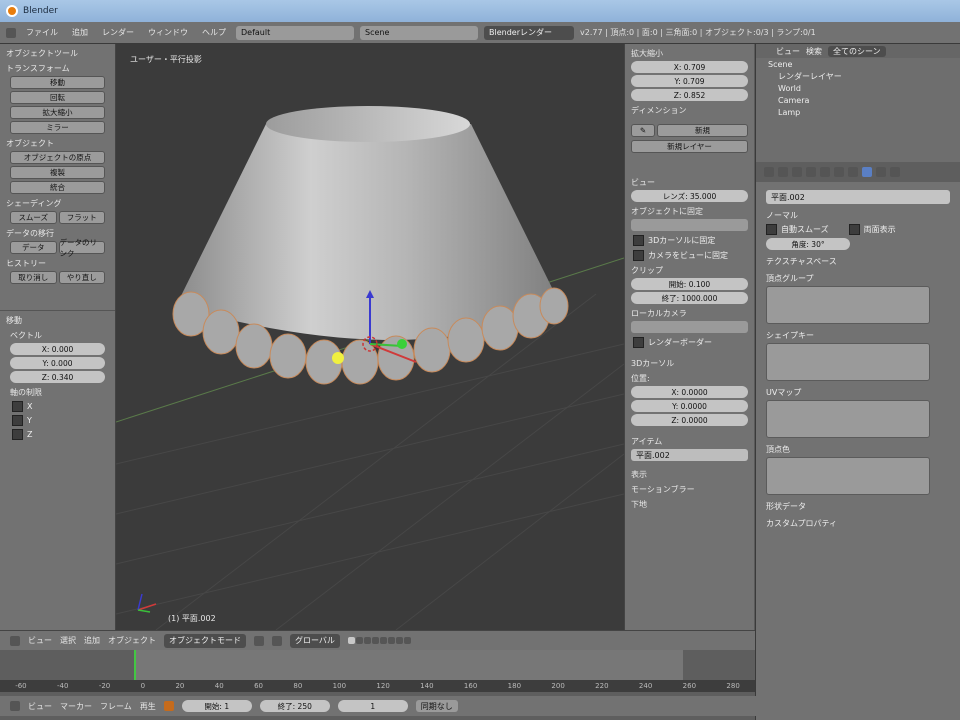  I want to click on menu-add: 追加, so click(80, 32).